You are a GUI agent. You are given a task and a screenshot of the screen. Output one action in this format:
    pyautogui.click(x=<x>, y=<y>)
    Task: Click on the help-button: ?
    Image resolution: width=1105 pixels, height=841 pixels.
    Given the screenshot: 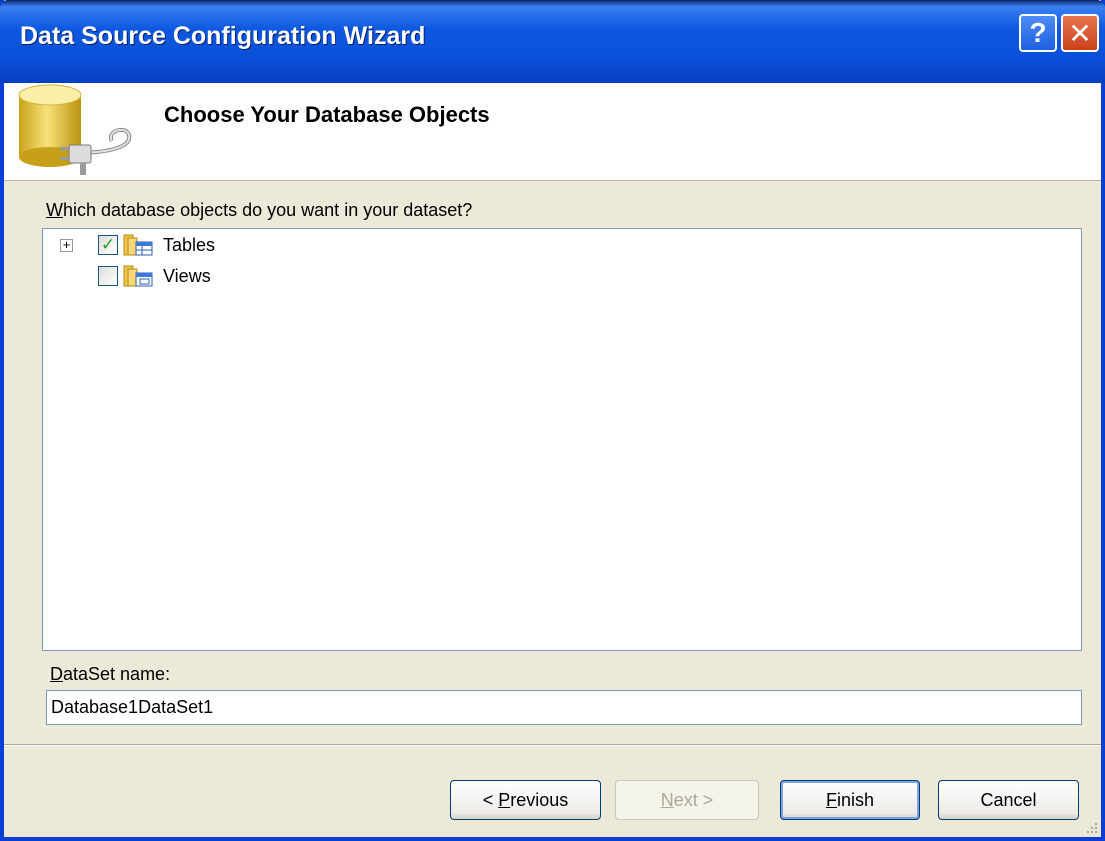 What is the action you would take?
    pyautogui.click(x=1038, y=33)
    